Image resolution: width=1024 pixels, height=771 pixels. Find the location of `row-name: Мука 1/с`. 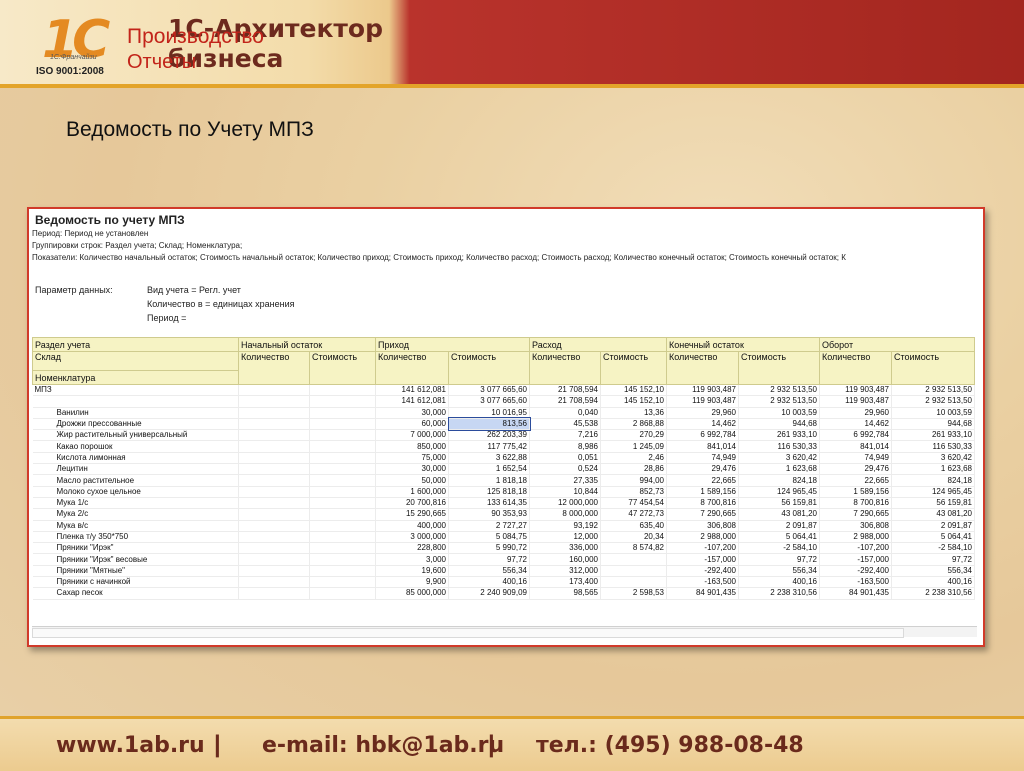

row-name: Мука 1/с is located at coordinates (135, 503).